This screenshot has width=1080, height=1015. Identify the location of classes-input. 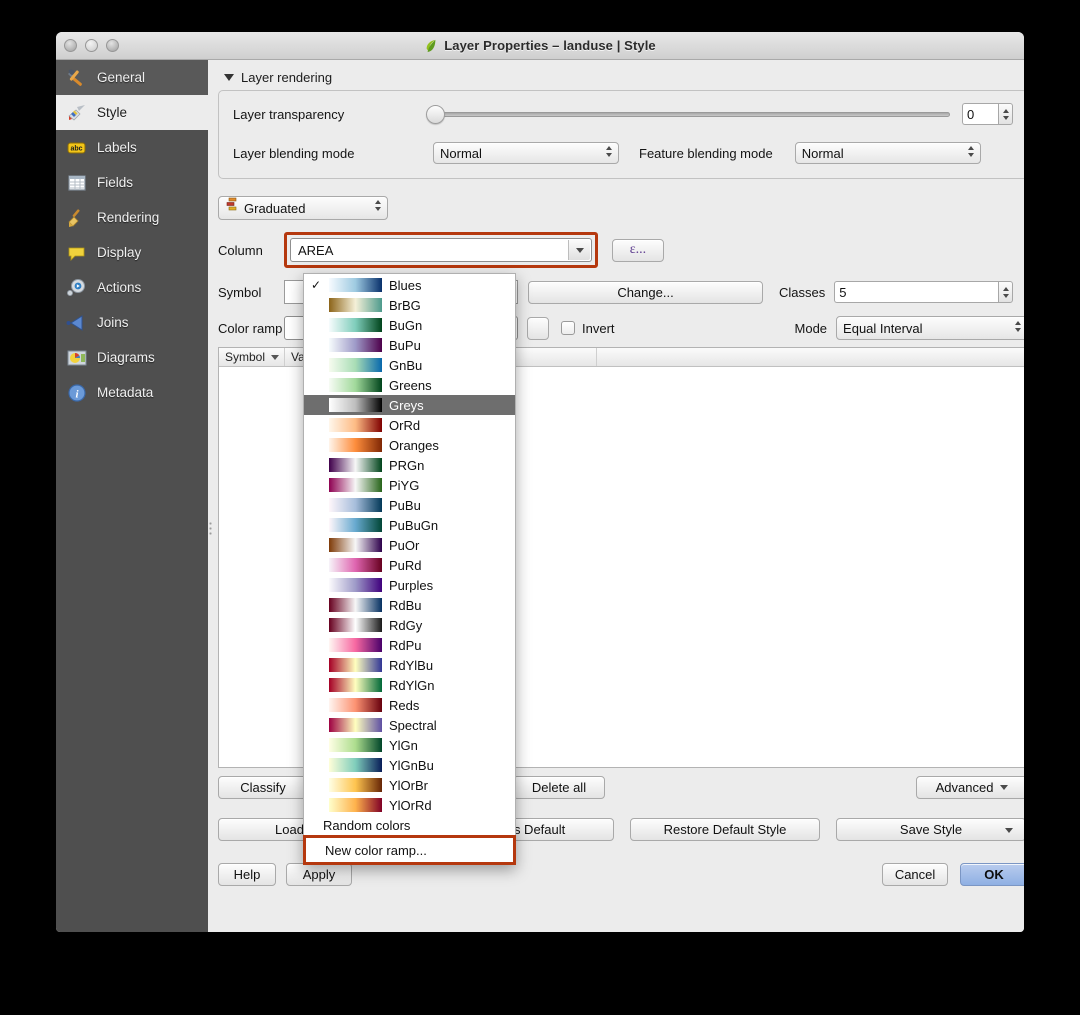
(916, 292).